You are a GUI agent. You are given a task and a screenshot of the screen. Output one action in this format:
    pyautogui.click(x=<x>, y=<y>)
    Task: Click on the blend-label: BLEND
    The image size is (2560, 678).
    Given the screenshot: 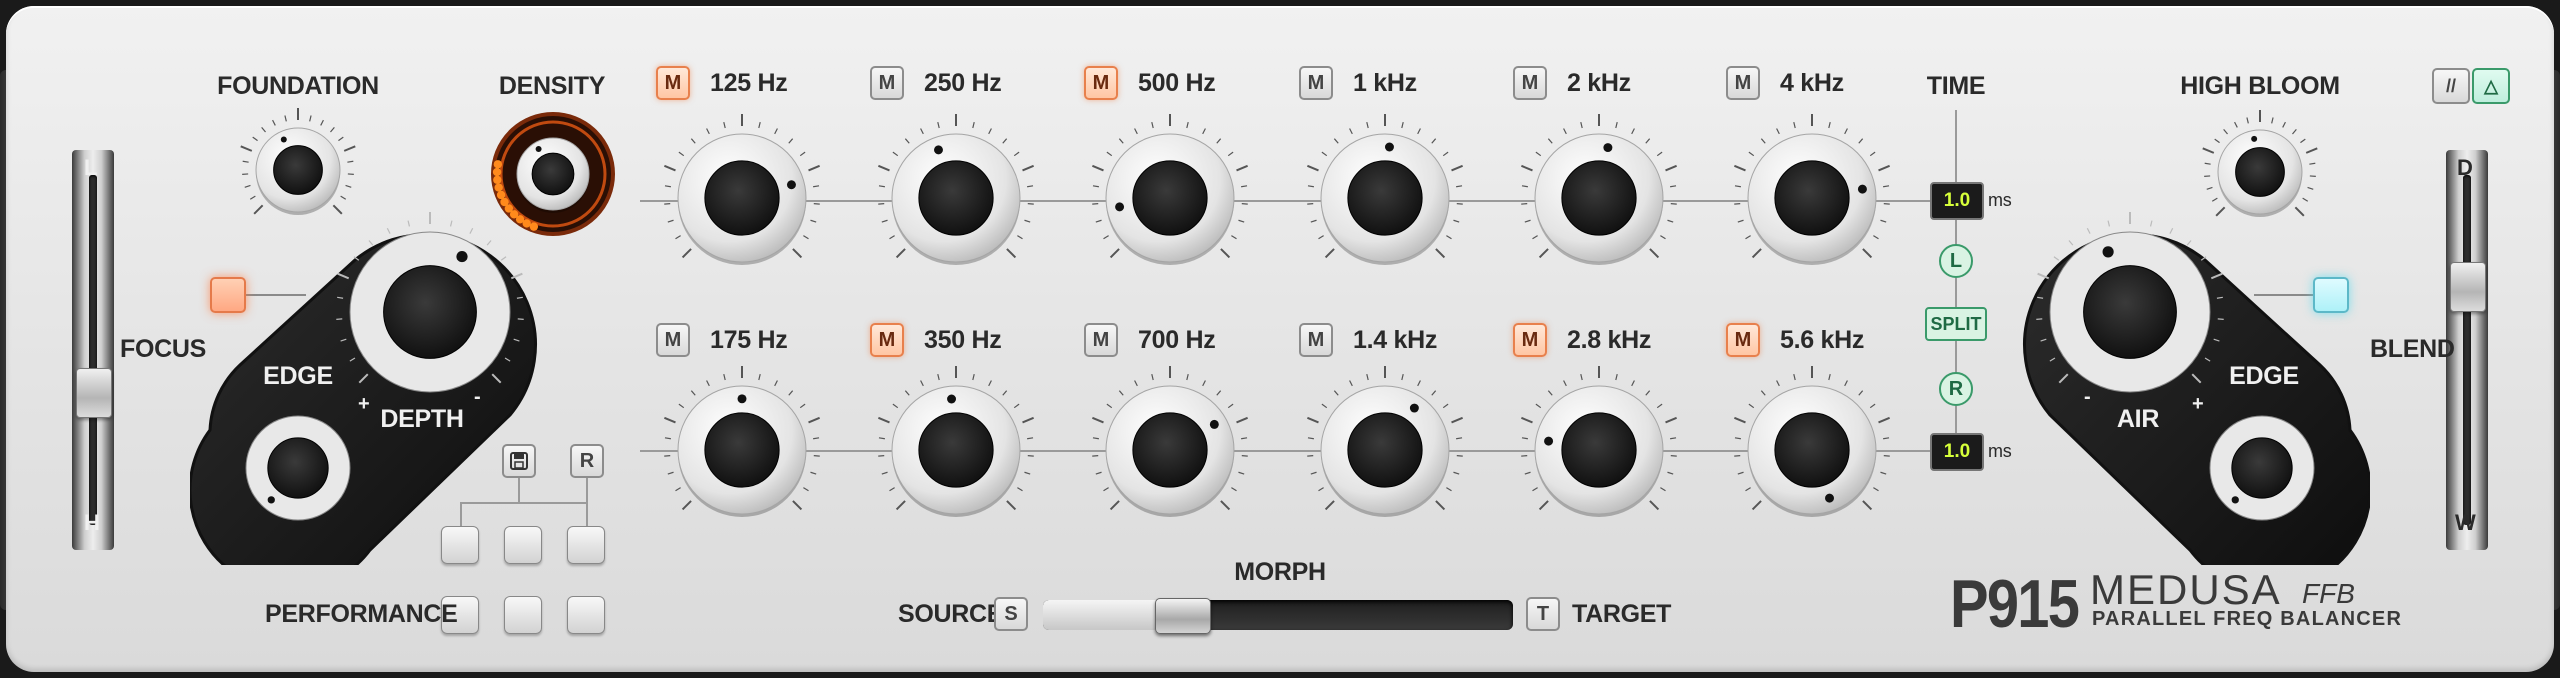 What is the action you would take?
    pyautogui.click(x=2412, y=349)
    